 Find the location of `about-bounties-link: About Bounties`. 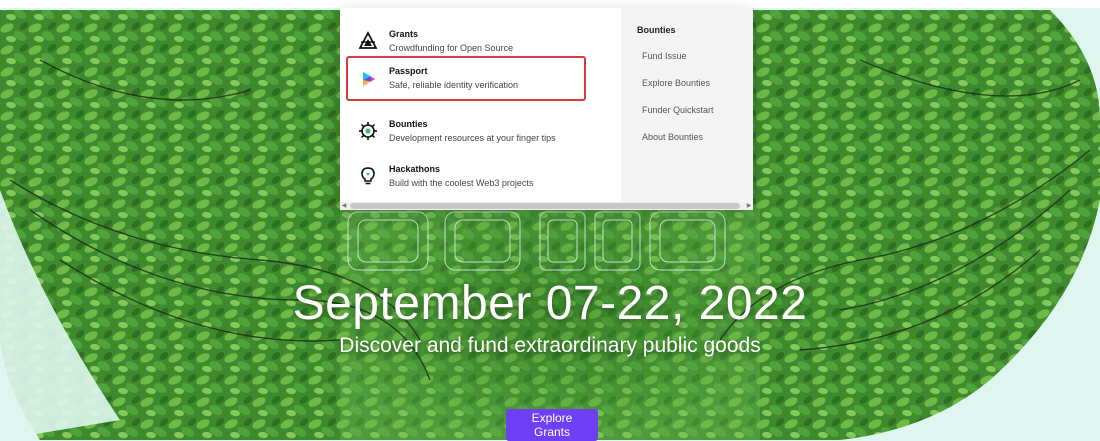

about-bounties-link: About Bounties is located at coordinates (672, 137).